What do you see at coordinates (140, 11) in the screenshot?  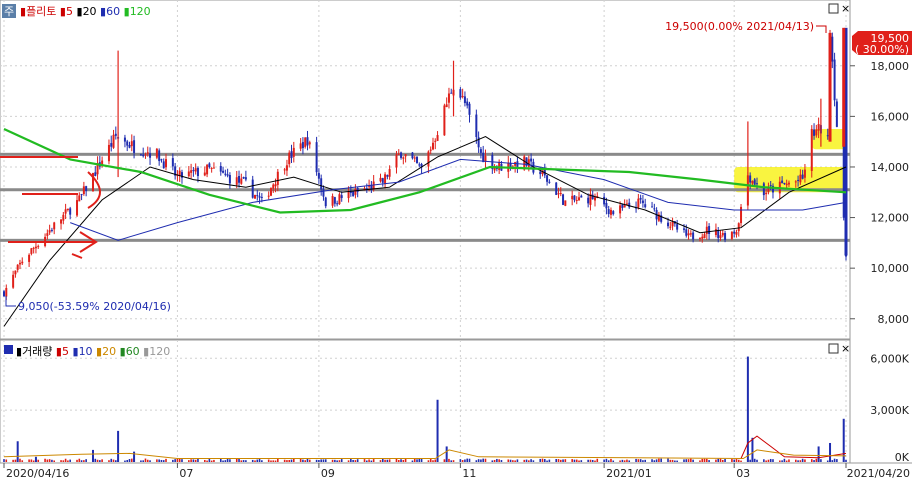 I see `legend-label-4: 120` at bounding box center [140, 11].